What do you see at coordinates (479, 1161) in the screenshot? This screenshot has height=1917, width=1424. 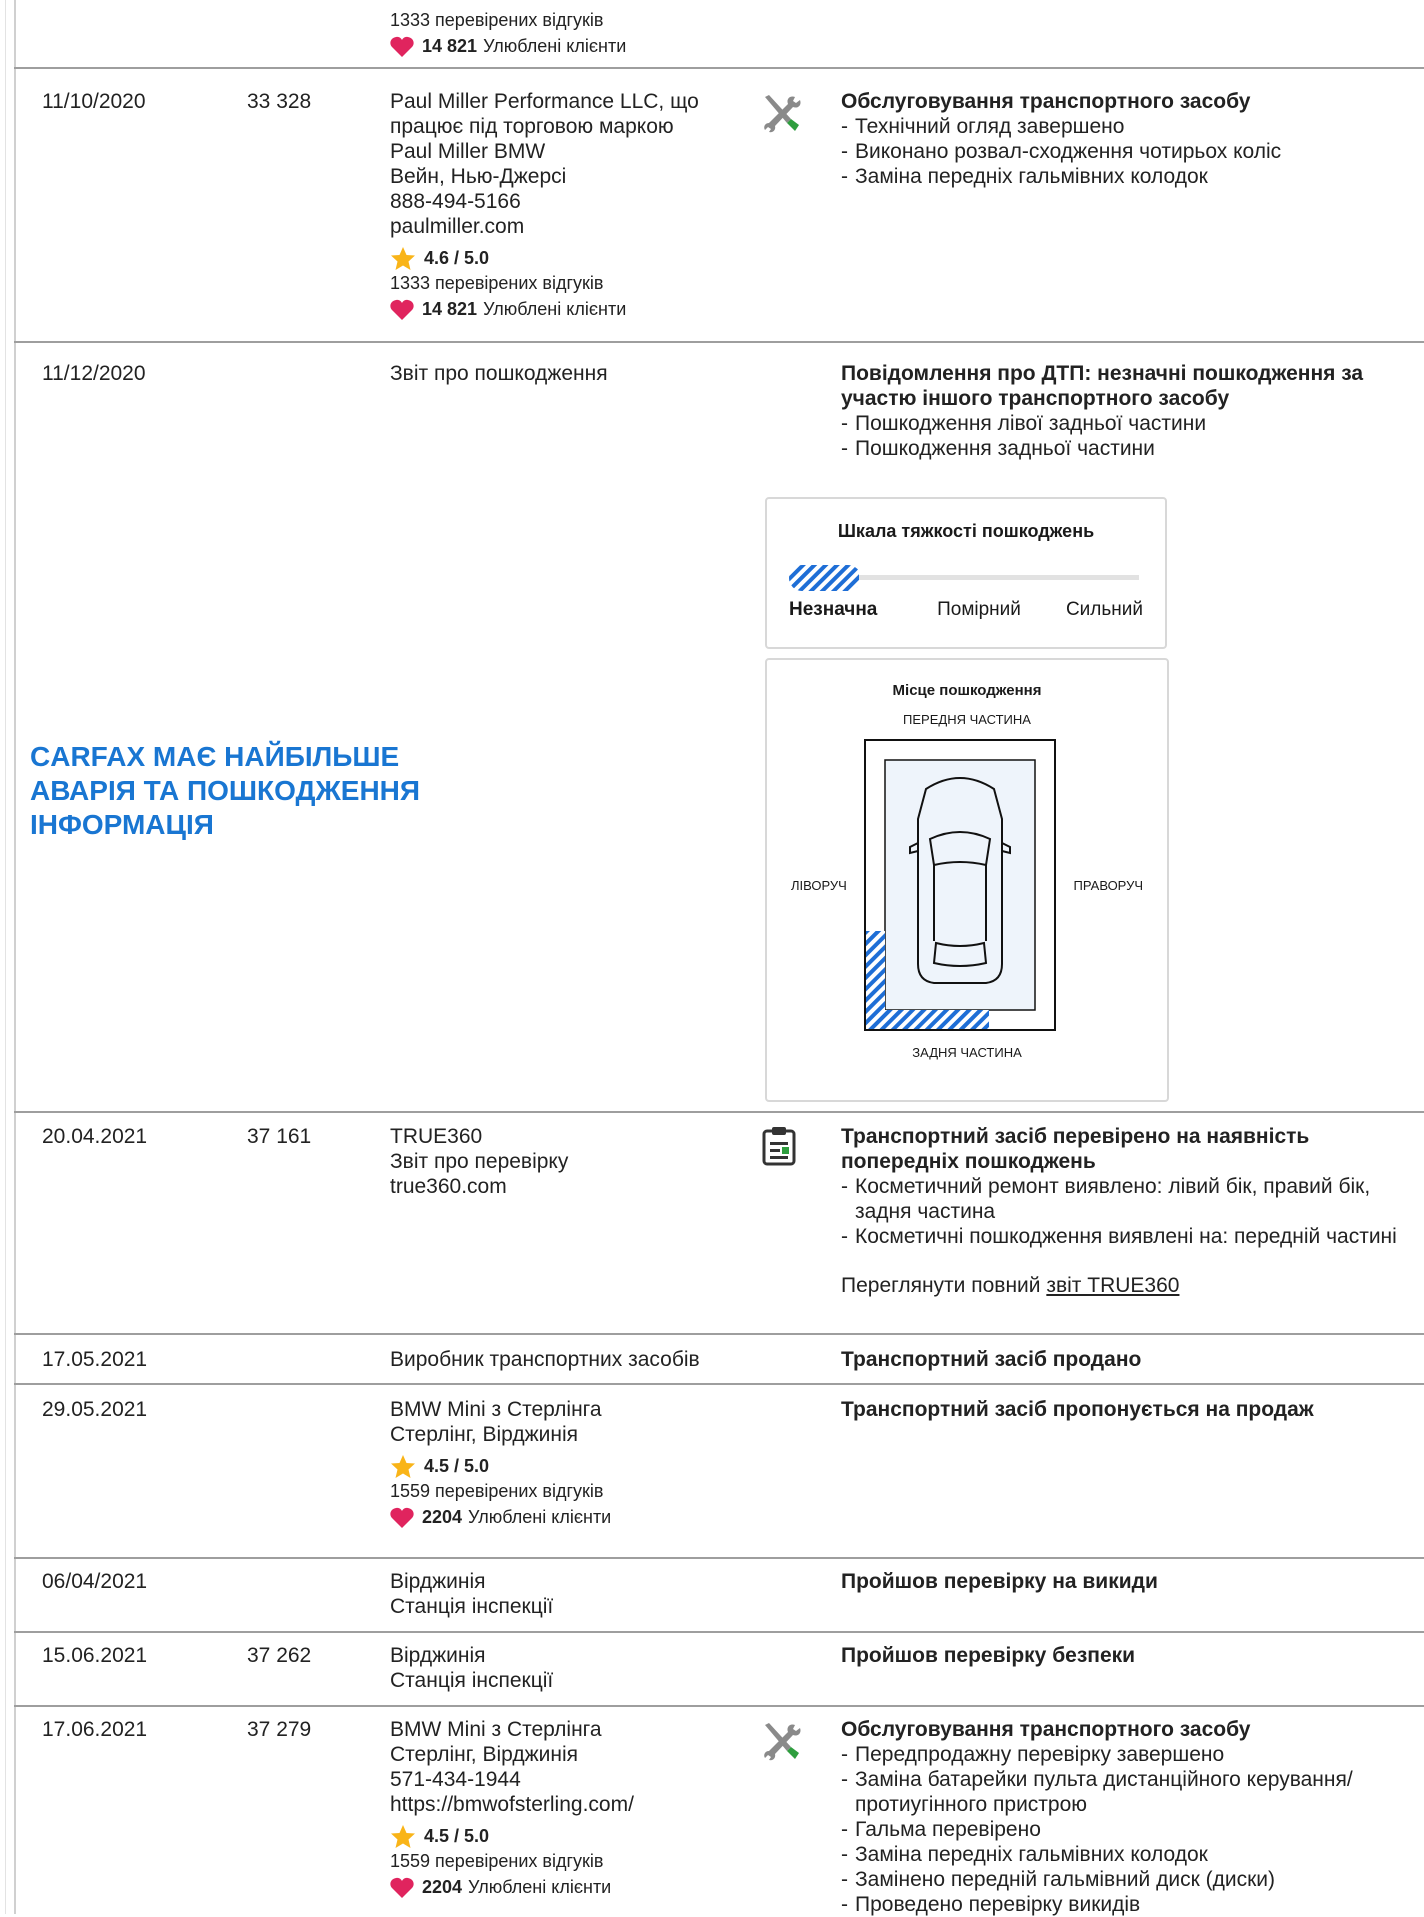 I see `source-line: Звіт про перевірку` at bounding box center [479, 1161].